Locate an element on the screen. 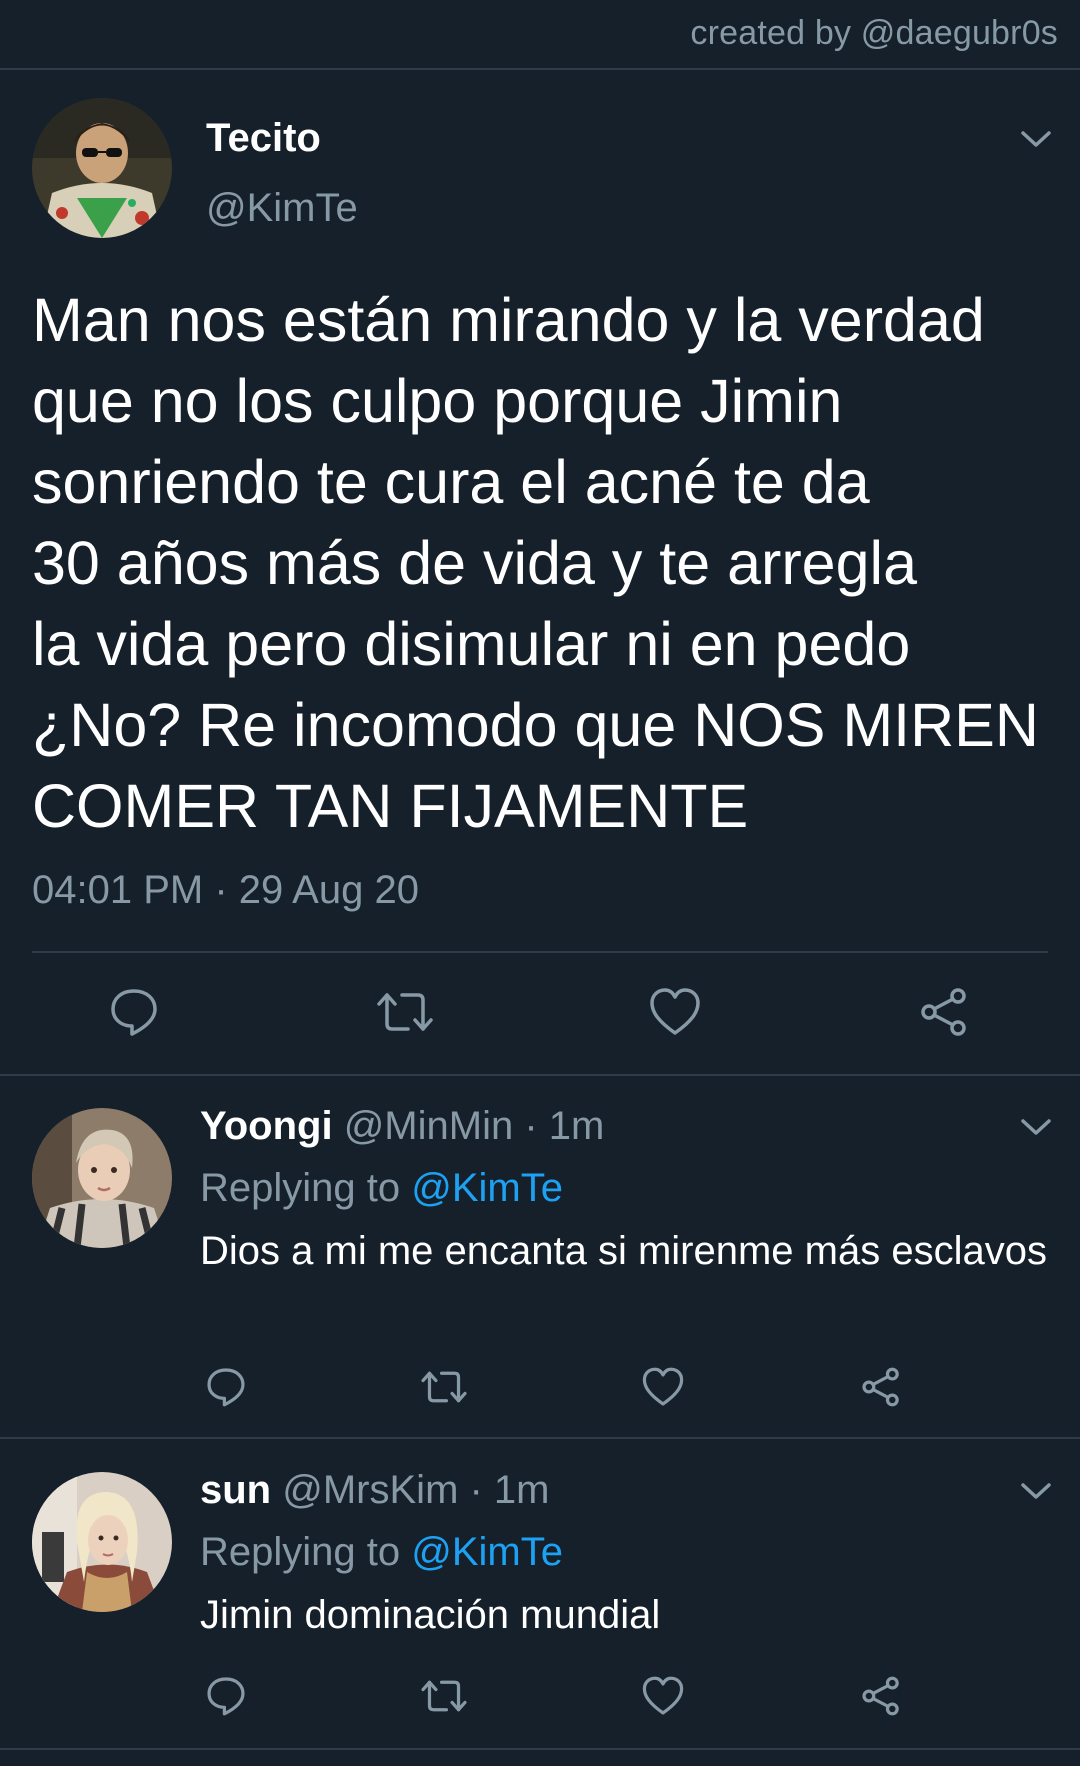 This screenshot has height=1766, width=1080. top-divider is located at coordinates (540, 69).